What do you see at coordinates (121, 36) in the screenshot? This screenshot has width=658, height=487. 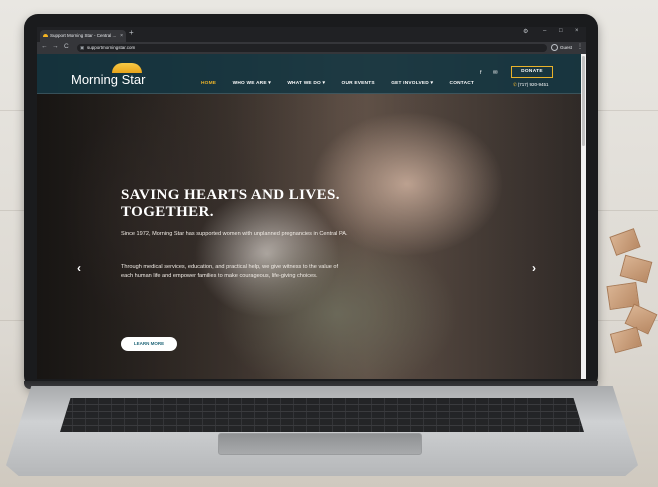 I see `tab-close-icon: ×` at bounding box center [121, 36].